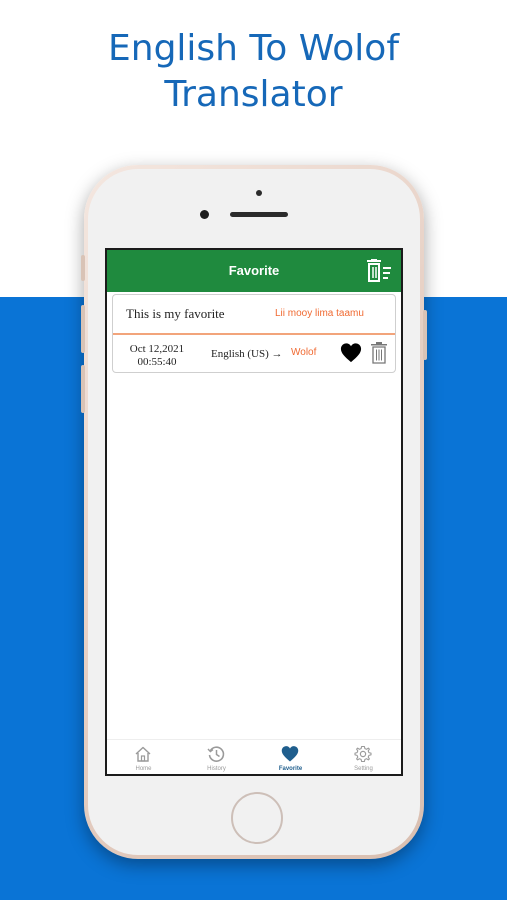 This screenshot has width=507, height=900. What do you see at coordinates (175, 313) in the screenshot?
I see `source-text: This is my favorite` at bounding box center [175, 313].